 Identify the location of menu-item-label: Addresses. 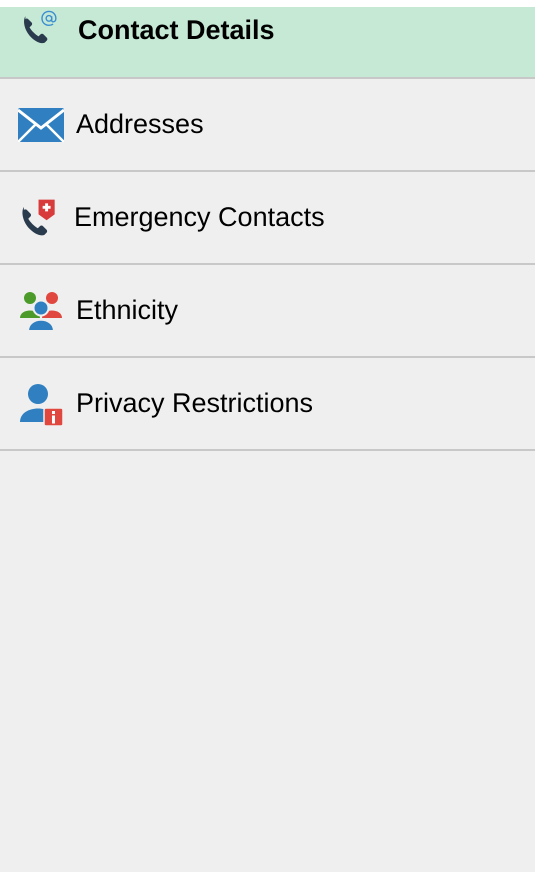
(140, 125).